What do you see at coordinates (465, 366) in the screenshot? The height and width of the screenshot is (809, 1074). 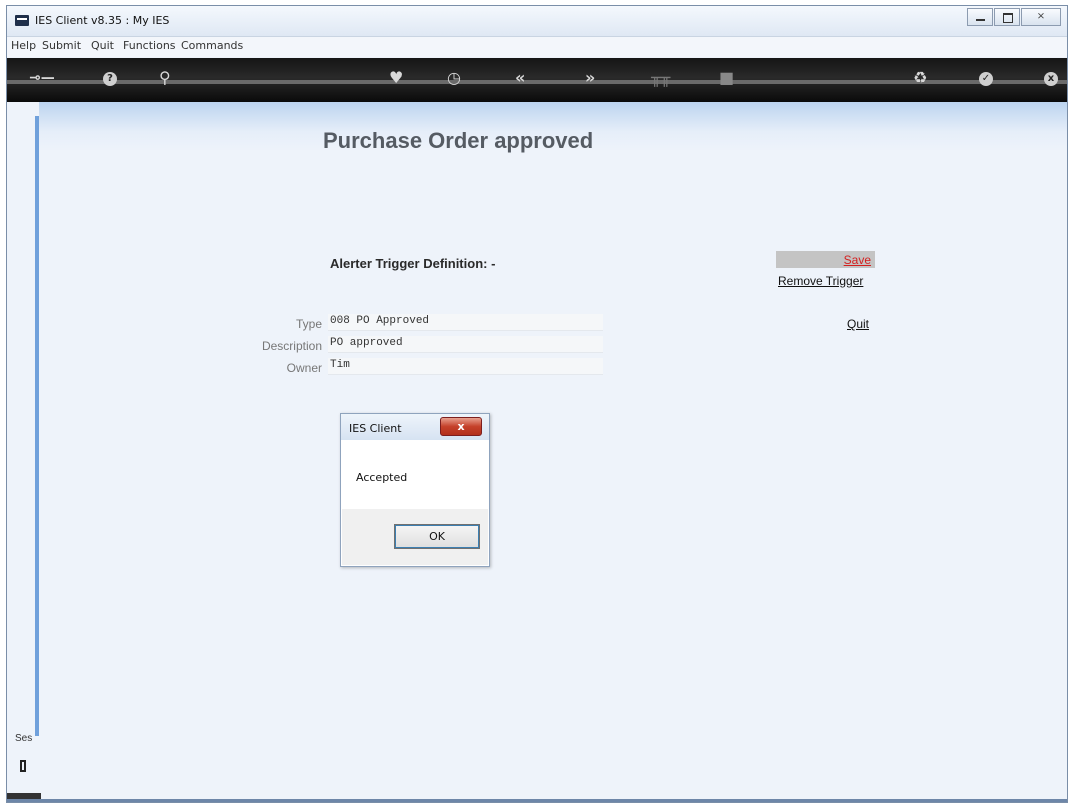 I see `owner-field: Tim` at bounding box center [465, 366].